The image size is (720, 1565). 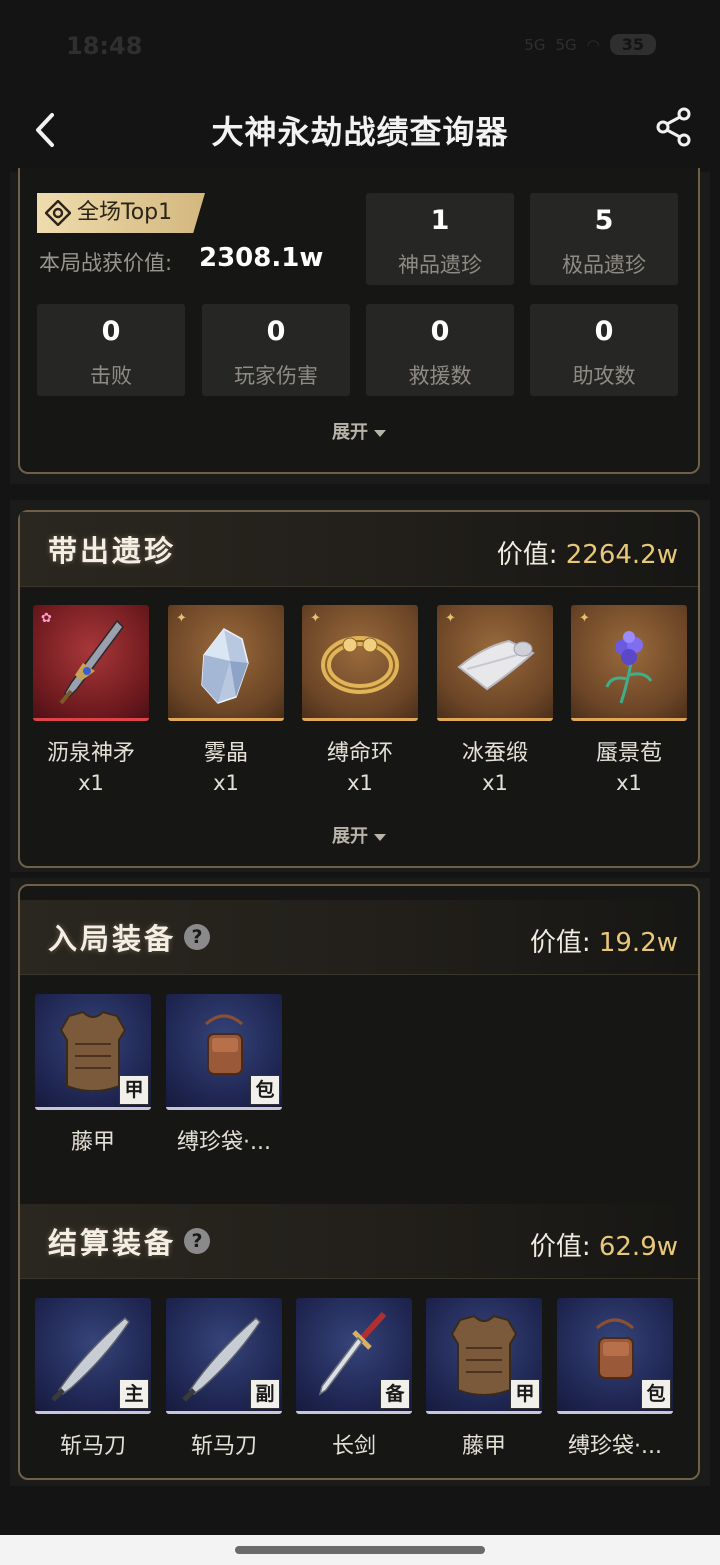 What do you see at coordinates (674, 127) in the screenshot?
I see `share-icon` at bounding box center [674, 127].